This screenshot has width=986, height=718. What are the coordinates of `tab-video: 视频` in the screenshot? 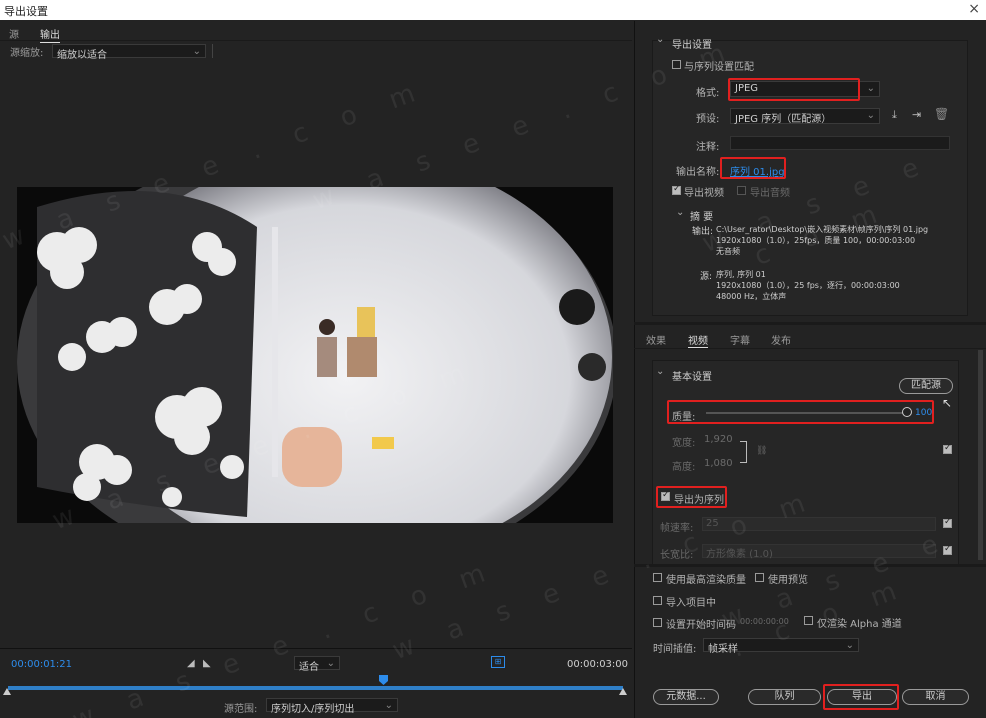 It's located at (698, 340).